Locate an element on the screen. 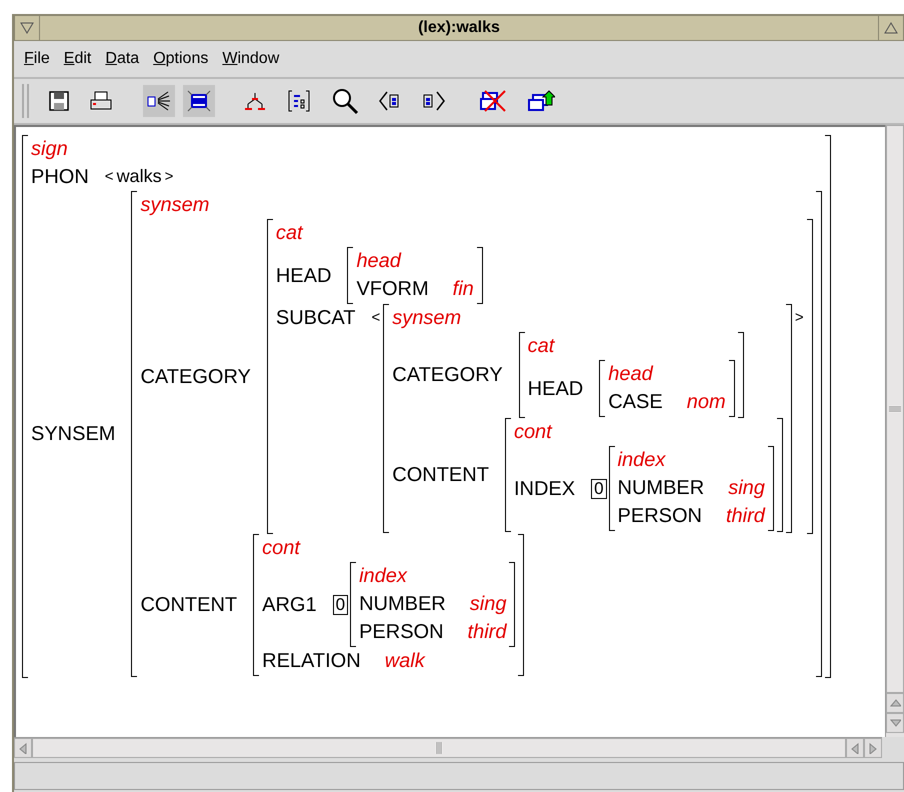 The width and height of the screenshot is (904, 792). feature-label: CASE is located at coordinates (635, 402).